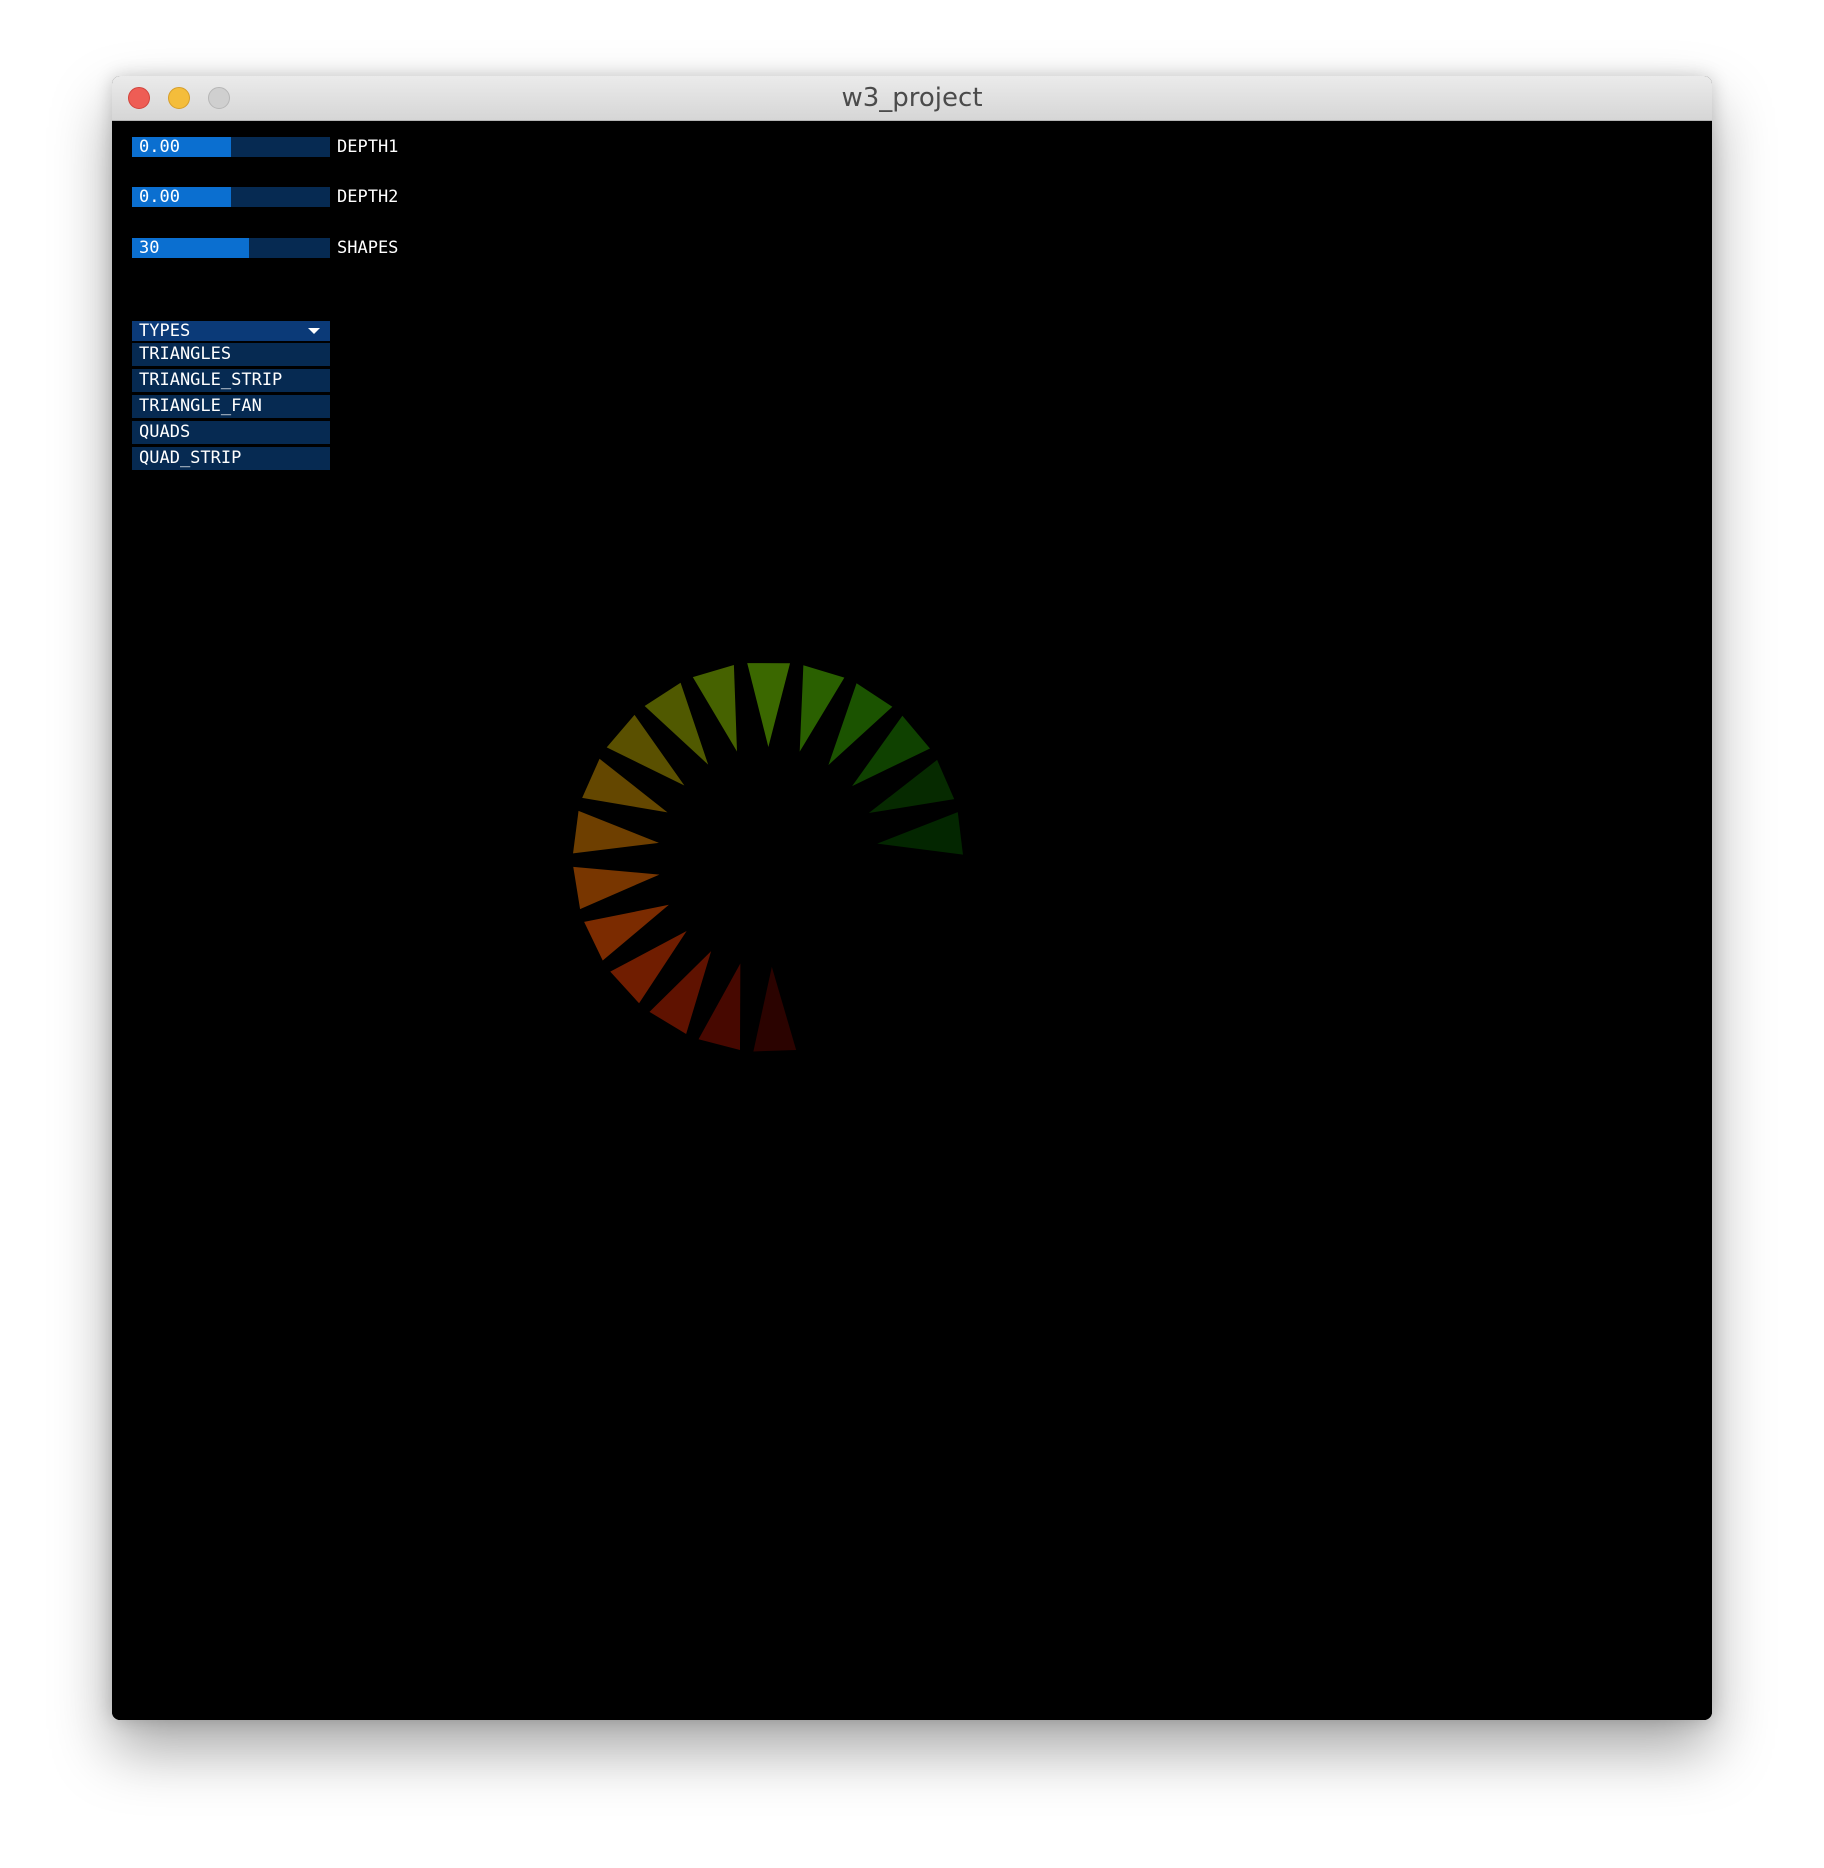 The width and height of the screenshot is (1824, 1868). I want to click on types-option-quad-strip: QUAD_STRIP, so click(231, 458).